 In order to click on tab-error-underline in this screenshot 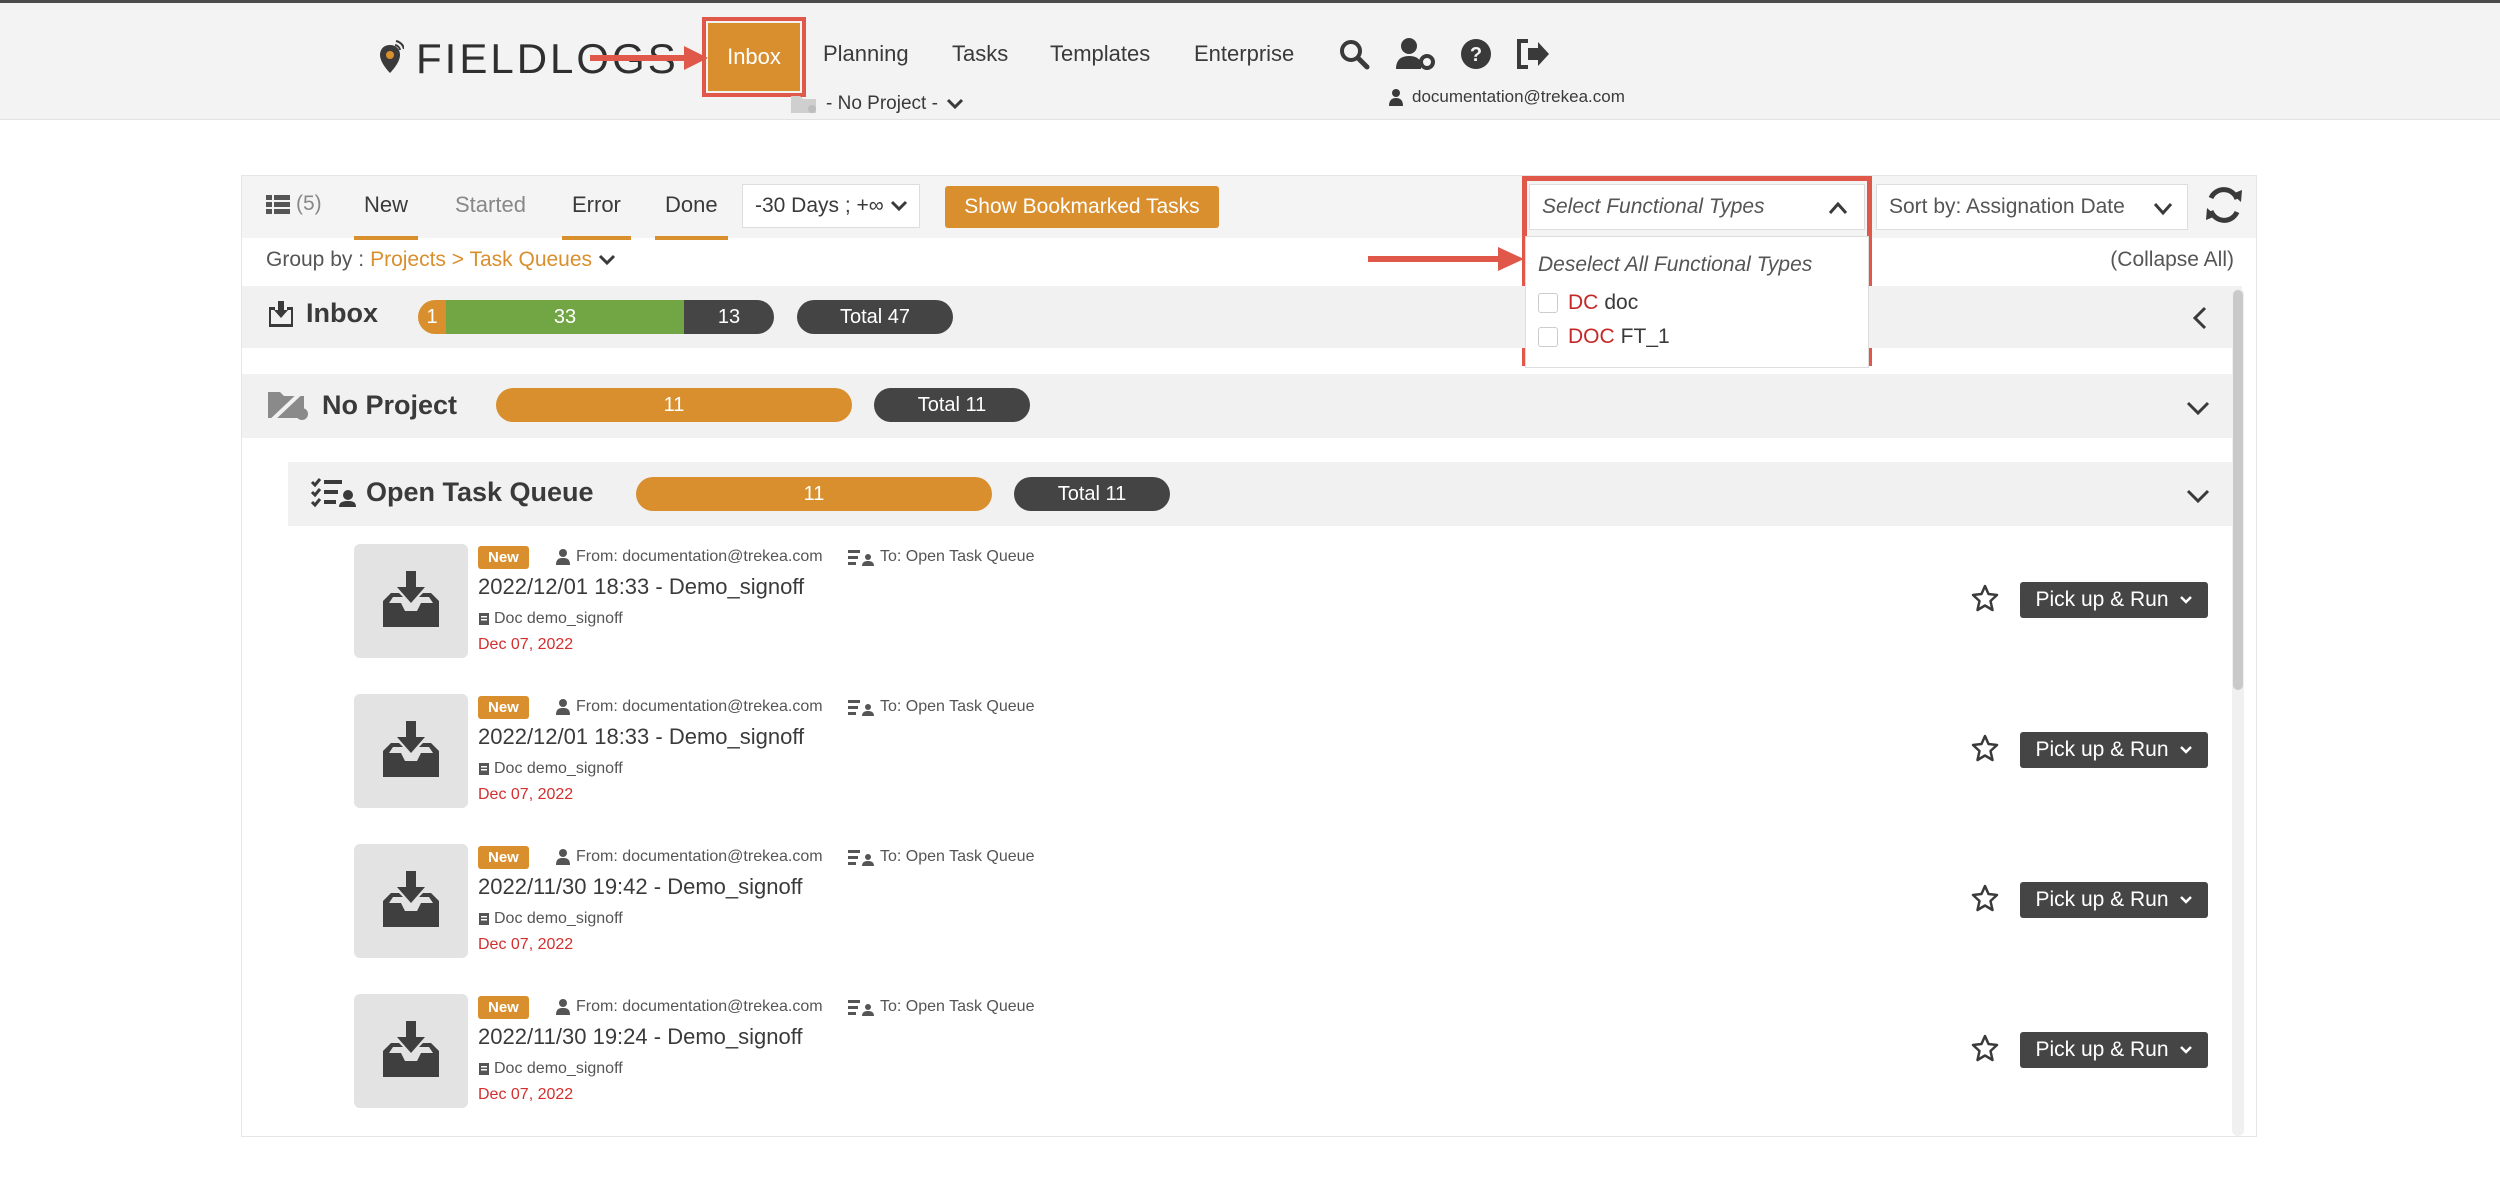, I will do `click(596, 238)`.